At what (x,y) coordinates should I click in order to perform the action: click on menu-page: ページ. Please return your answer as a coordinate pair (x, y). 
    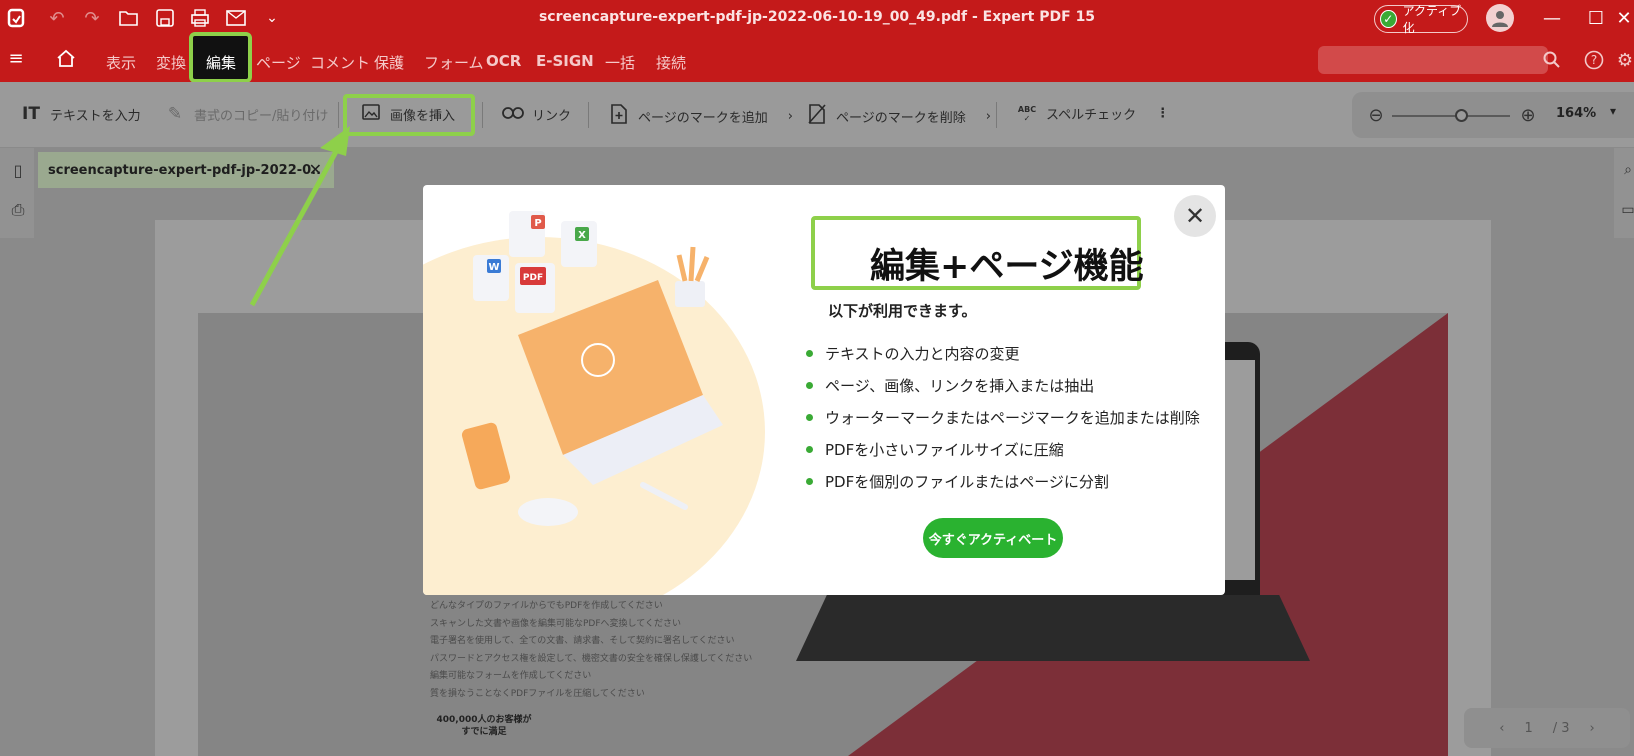
    Looking at the image, I should click on (278, 62).